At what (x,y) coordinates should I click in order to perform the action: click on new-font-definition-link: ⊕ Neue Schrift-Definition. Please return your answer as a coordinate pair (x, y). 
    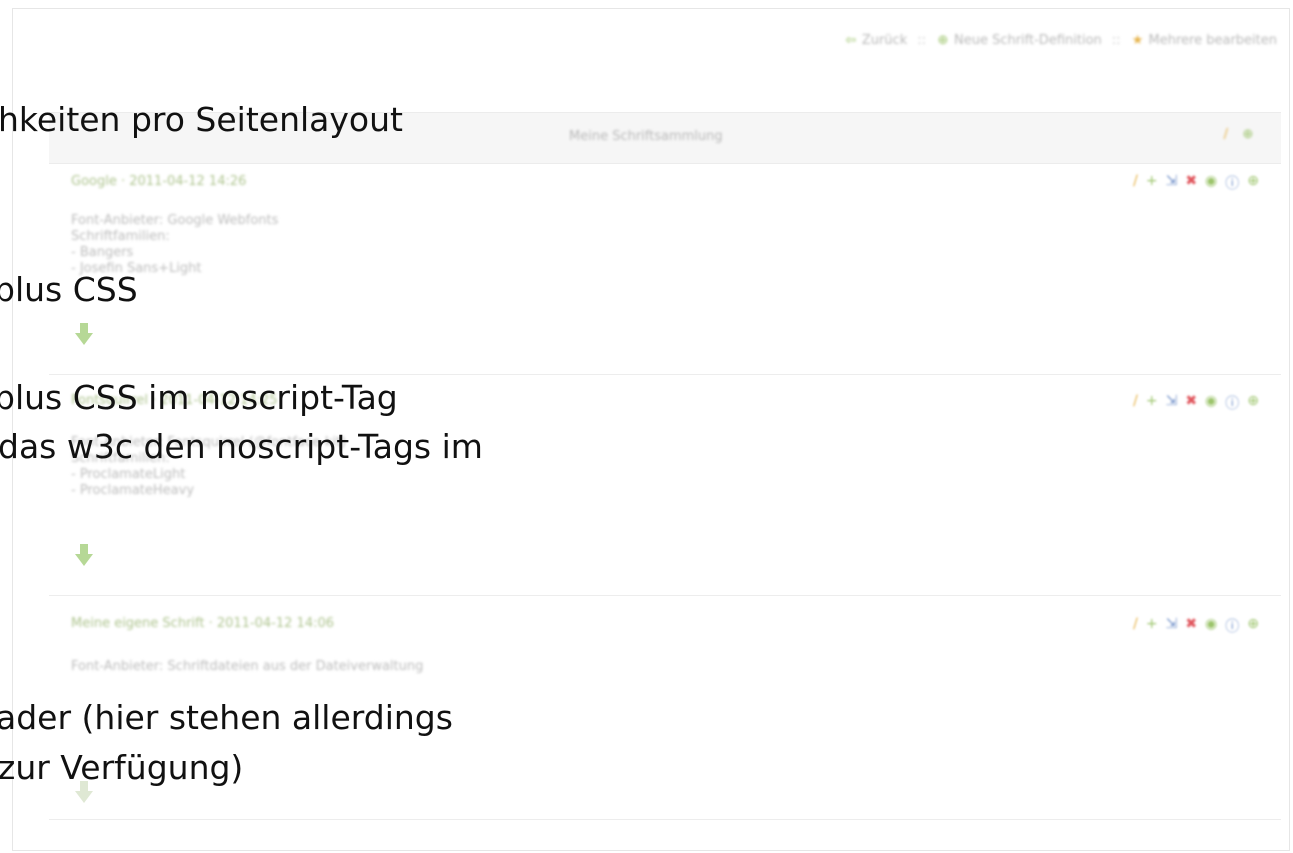
    Looking at the image, I should click on (1019, 40).